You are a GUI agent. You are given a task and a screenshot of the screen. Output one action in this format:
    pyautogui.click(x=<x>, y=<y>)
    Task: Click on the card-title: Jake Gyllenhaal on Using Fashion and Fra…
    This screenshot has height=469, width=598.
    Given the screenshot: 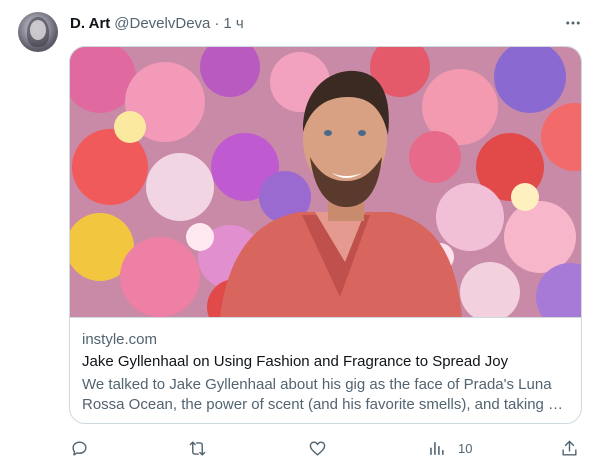 What is the action you would take?
    pyautogui.click(x=295, y=361)
    